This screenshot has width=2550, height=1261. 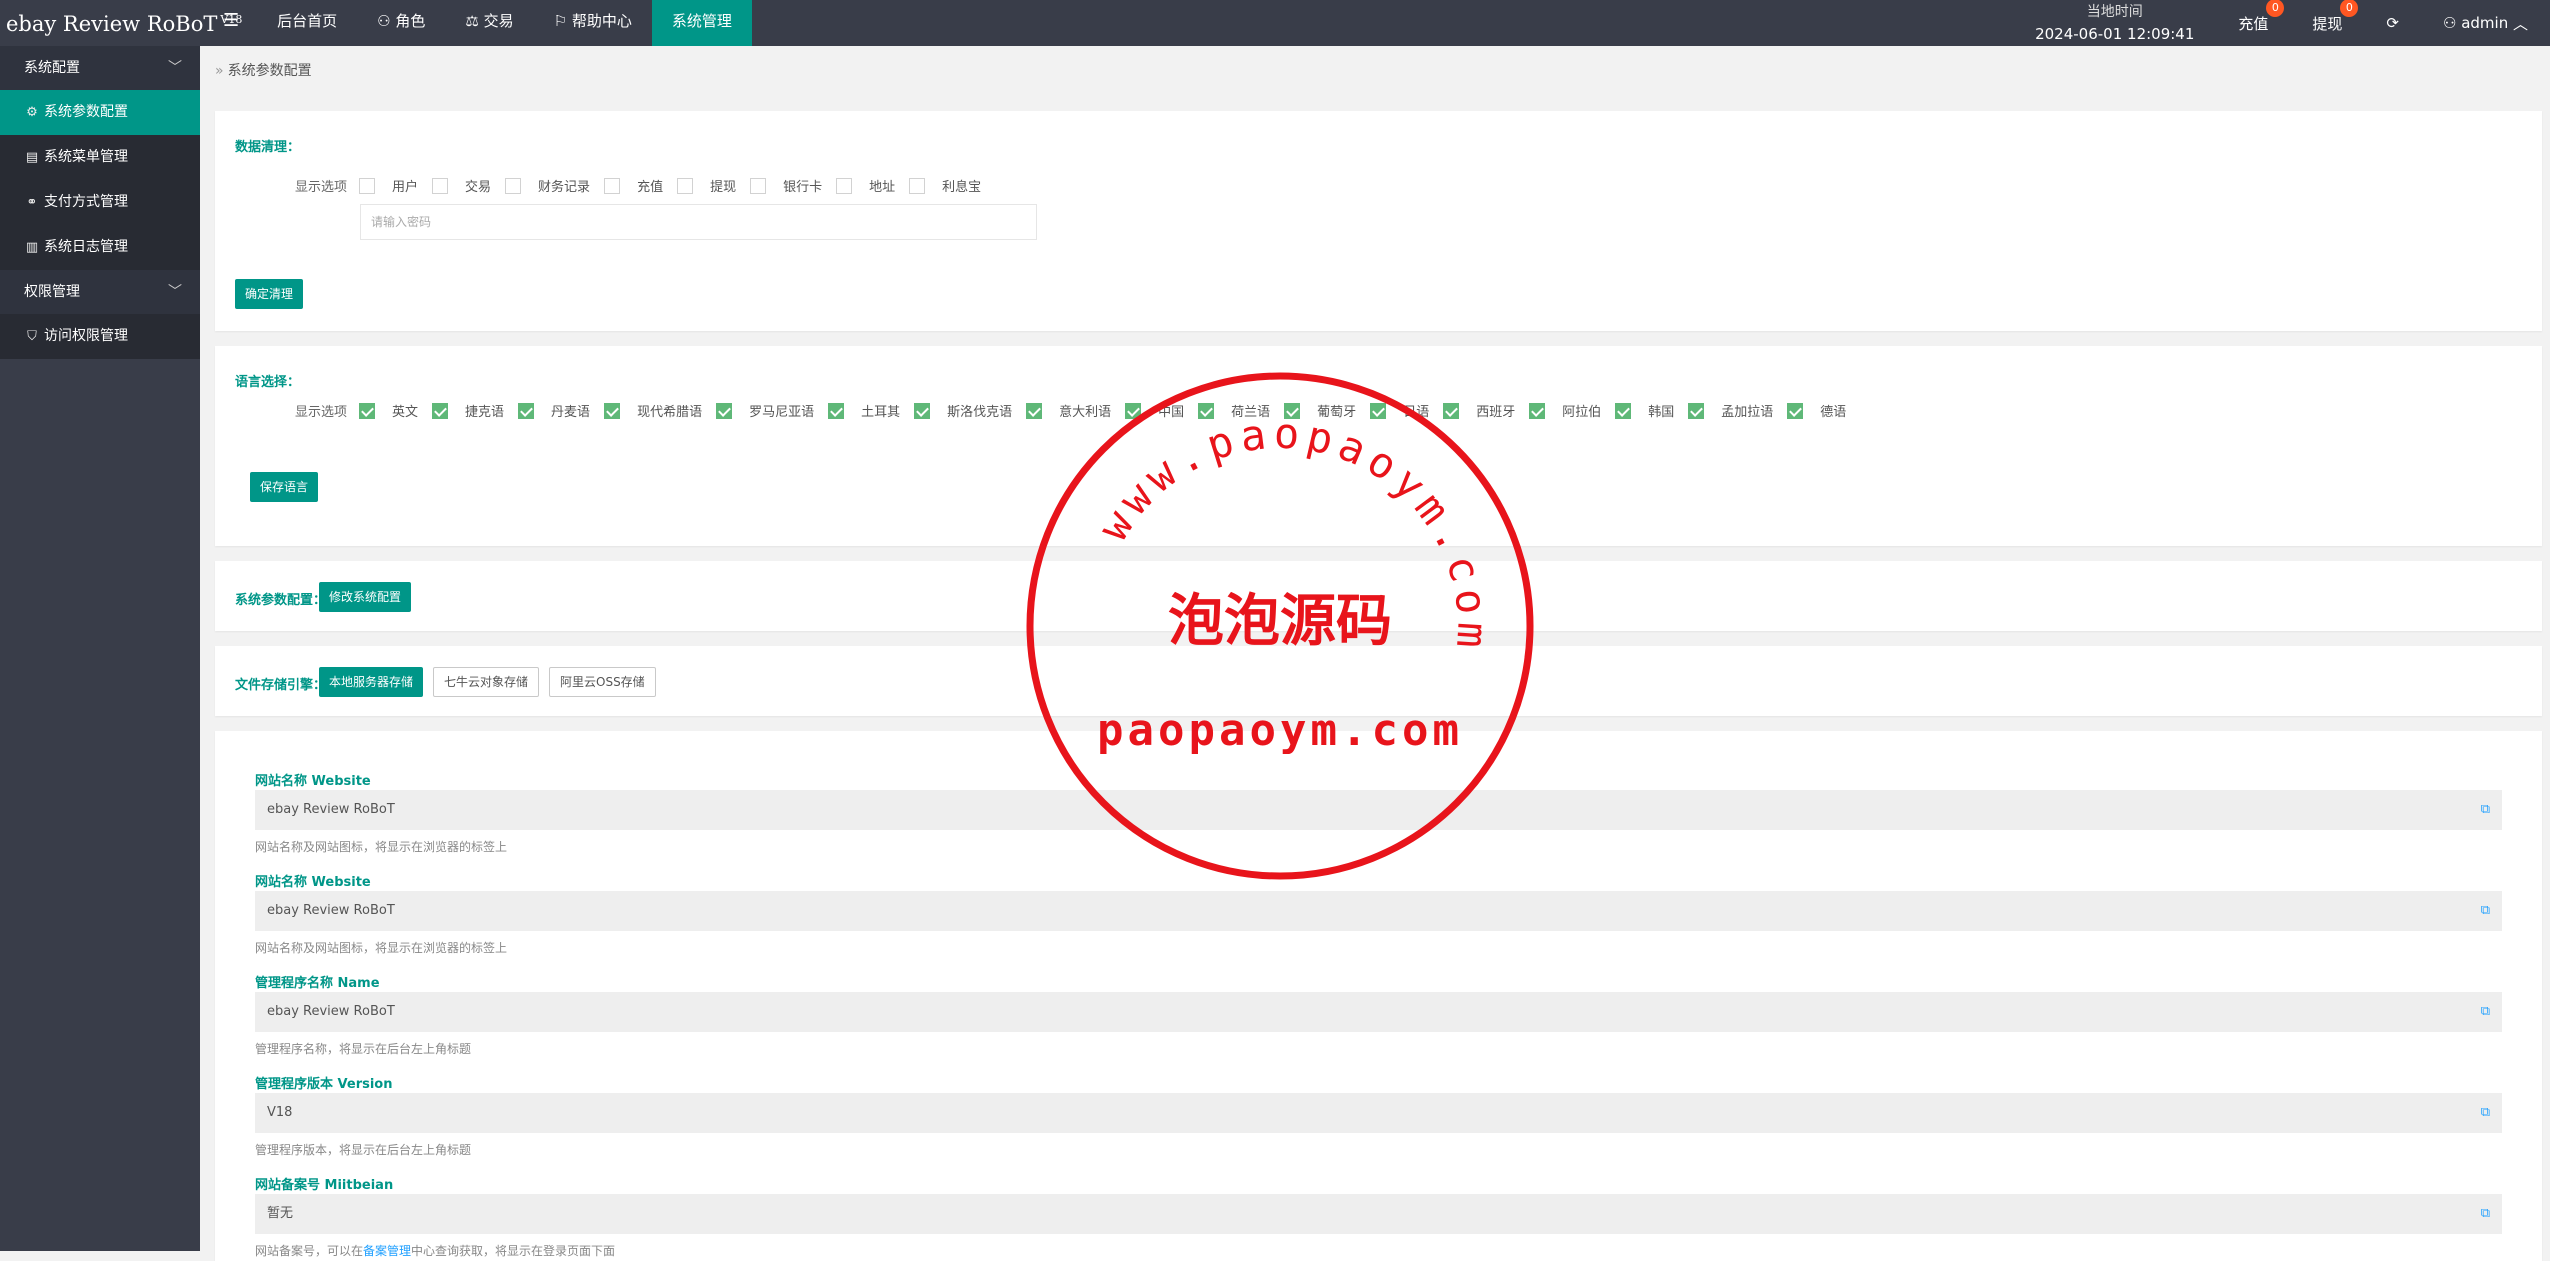 What do you see at coordinates (1644, 410) in the screenshot?
I see `lang-option: 韩国` at bounding box center [1644, 410].